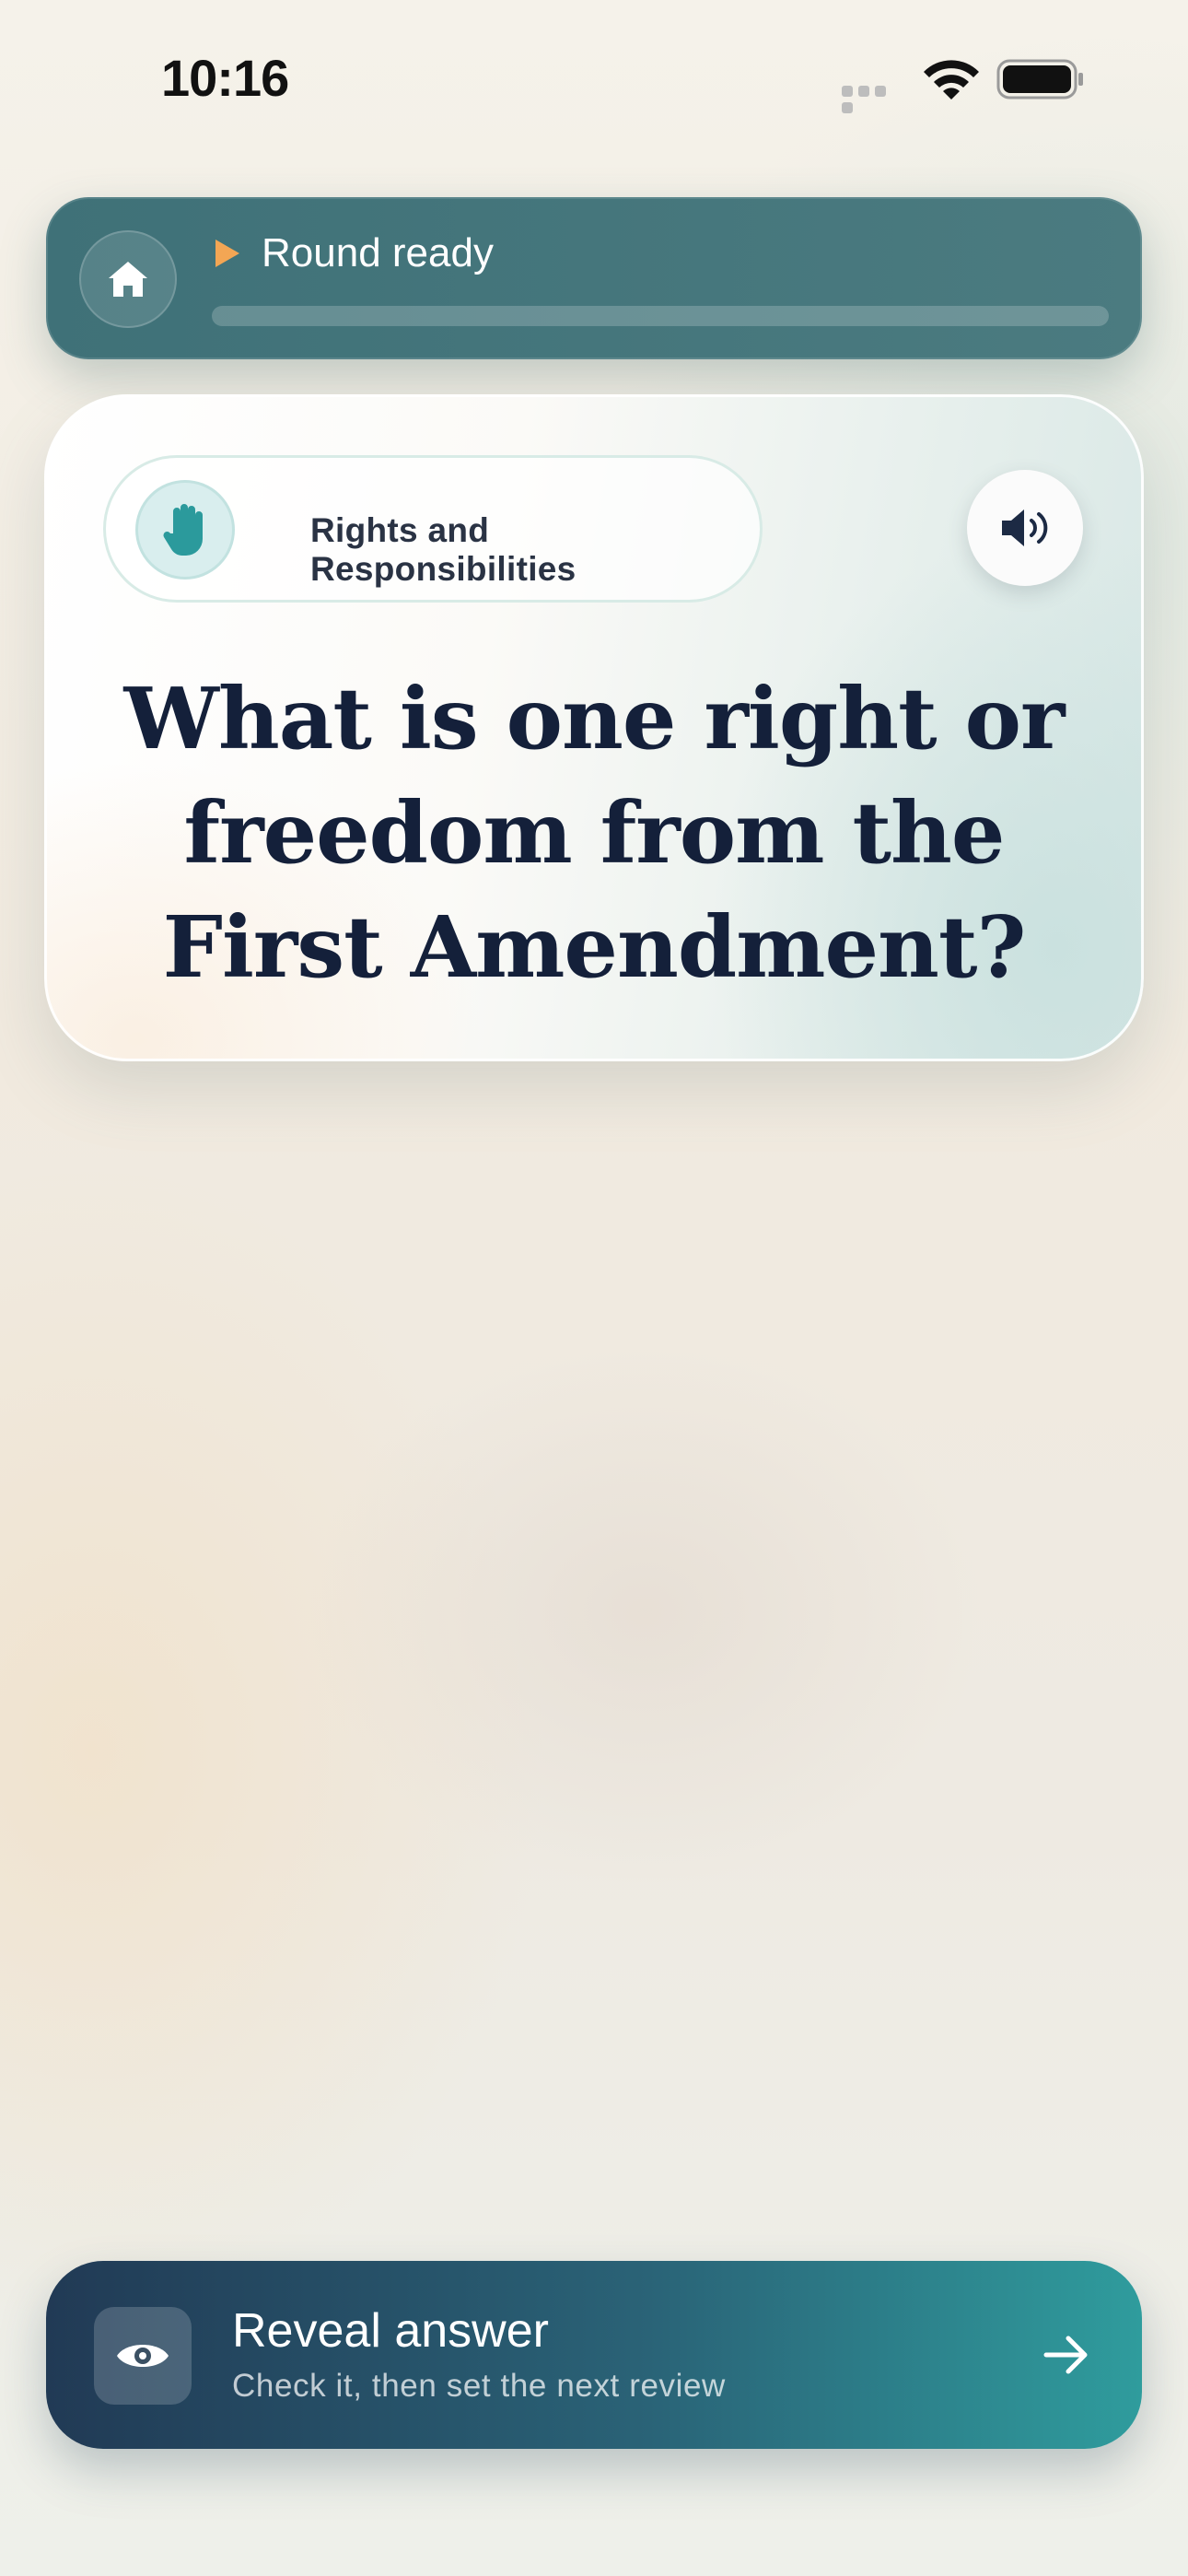 The height and width of the screenshot is (2576, 1188). I want to click on speaker-icon, so click(1025, 527).